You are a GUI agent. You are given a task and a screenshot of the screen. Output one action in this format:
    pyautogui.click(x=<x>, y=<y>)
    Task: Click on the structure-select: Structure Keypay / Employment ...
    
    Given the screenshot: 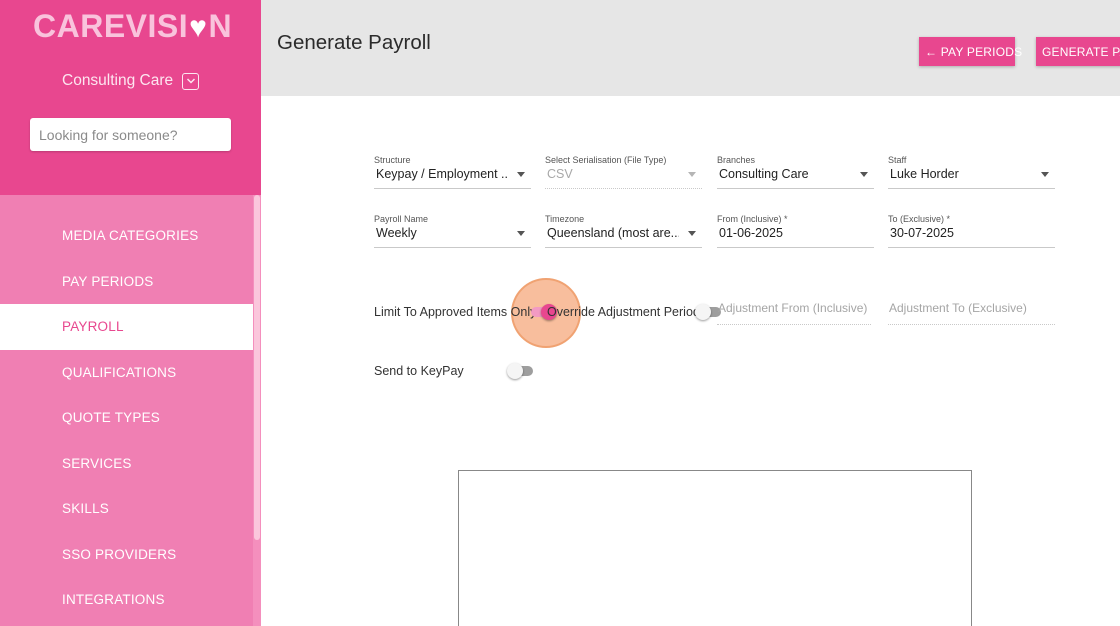 What is the action you would take?
    pyautogui.click(x=452, y=172)
    